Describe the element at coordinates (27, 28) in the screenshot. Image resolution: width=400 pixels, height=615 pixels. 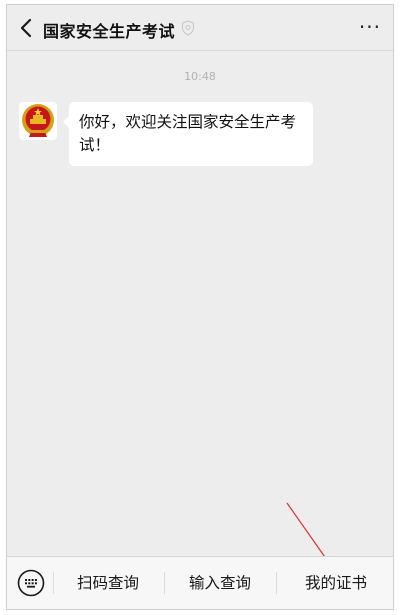
I see `chevron-left-icon` at that location.